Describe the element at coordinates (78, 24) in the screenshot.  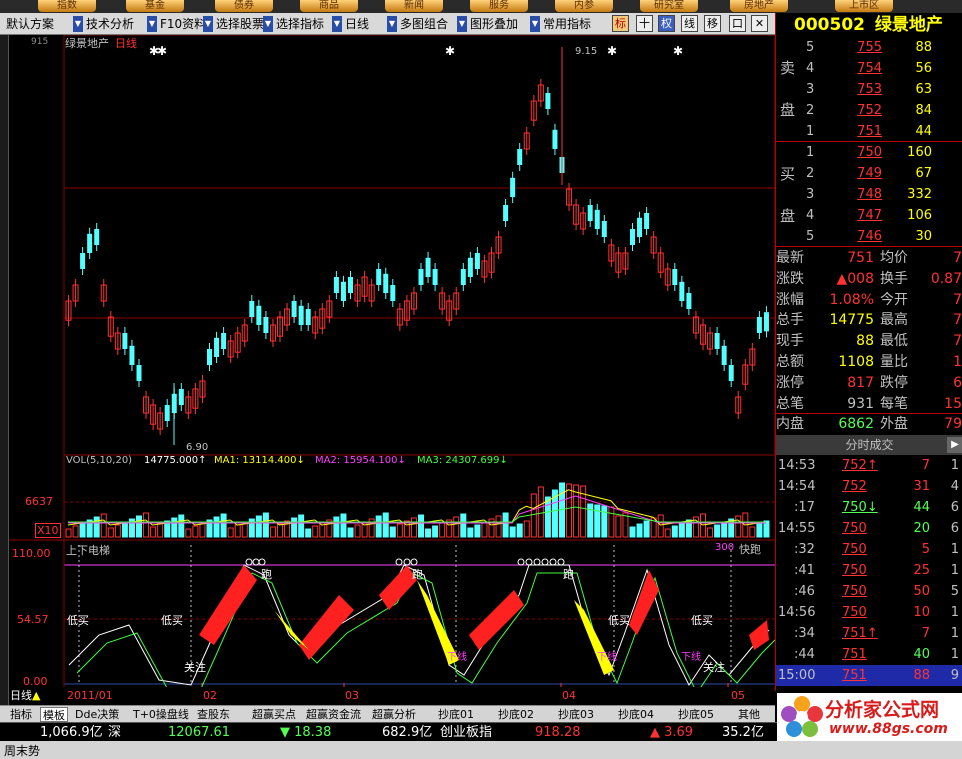
I see `toolbar-dropdown-icon-1: ▼` at that location.